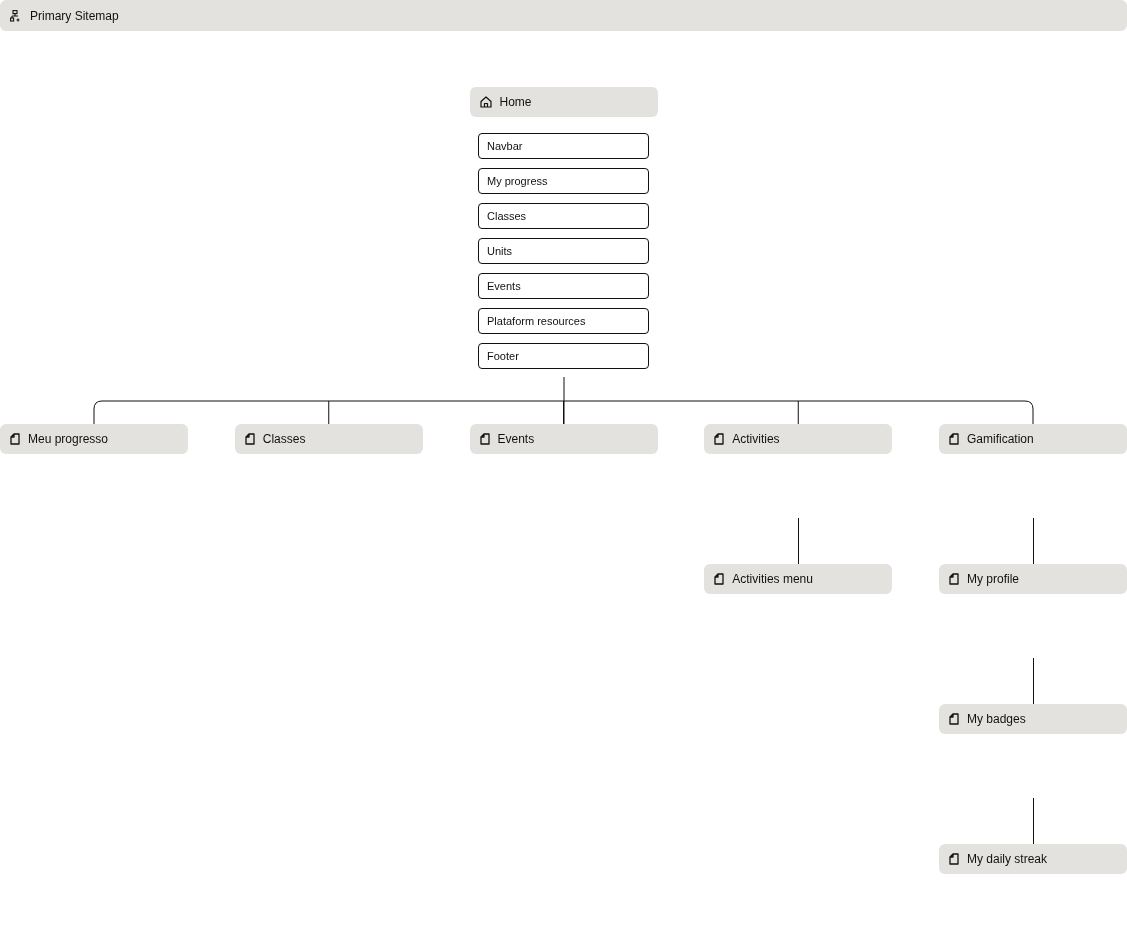 The image size is (1127, 941). Describe the element at coordinates (74, 15) in the screenshot. I see `sitemap-title: Primary Sitemap` at that location.